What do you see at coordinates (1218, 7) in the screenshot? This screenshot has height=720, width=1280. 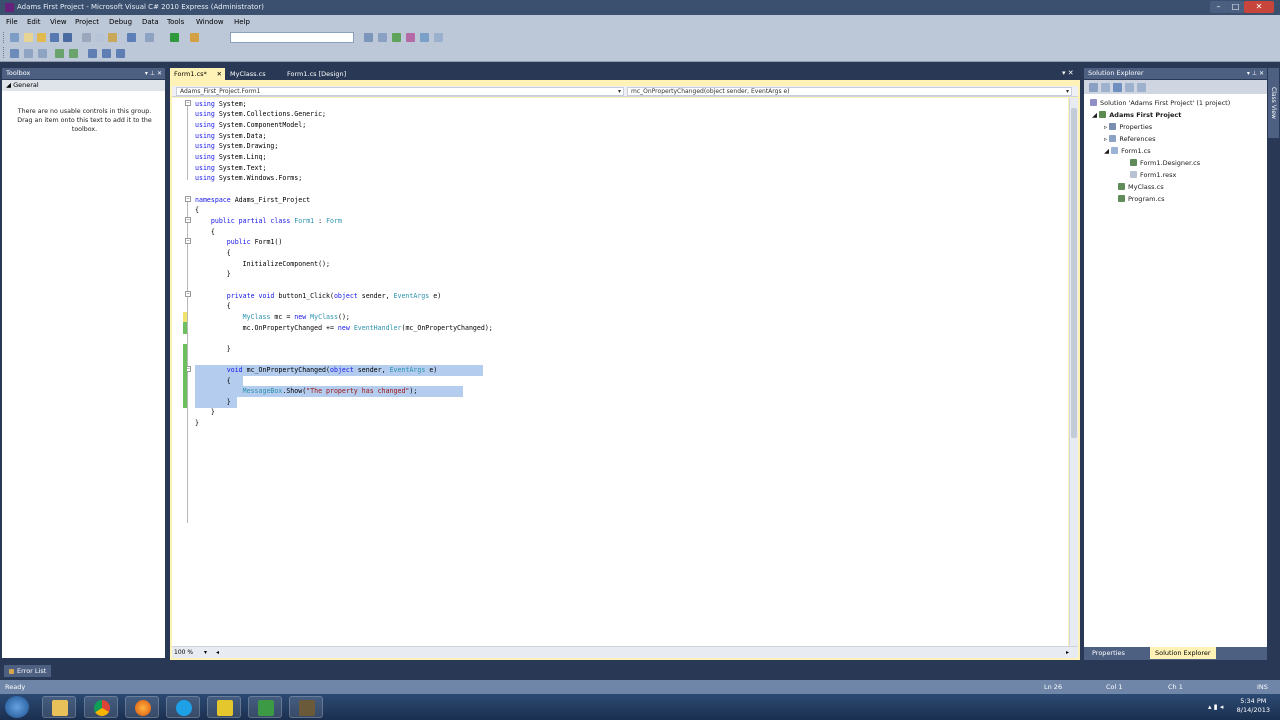 I see `minimize-button: –` at bounding box center [1218, 7].